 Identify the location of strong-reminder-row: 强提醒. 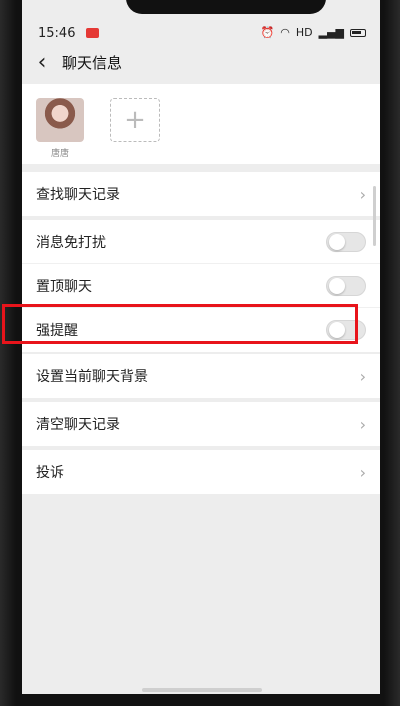
(201, 330).